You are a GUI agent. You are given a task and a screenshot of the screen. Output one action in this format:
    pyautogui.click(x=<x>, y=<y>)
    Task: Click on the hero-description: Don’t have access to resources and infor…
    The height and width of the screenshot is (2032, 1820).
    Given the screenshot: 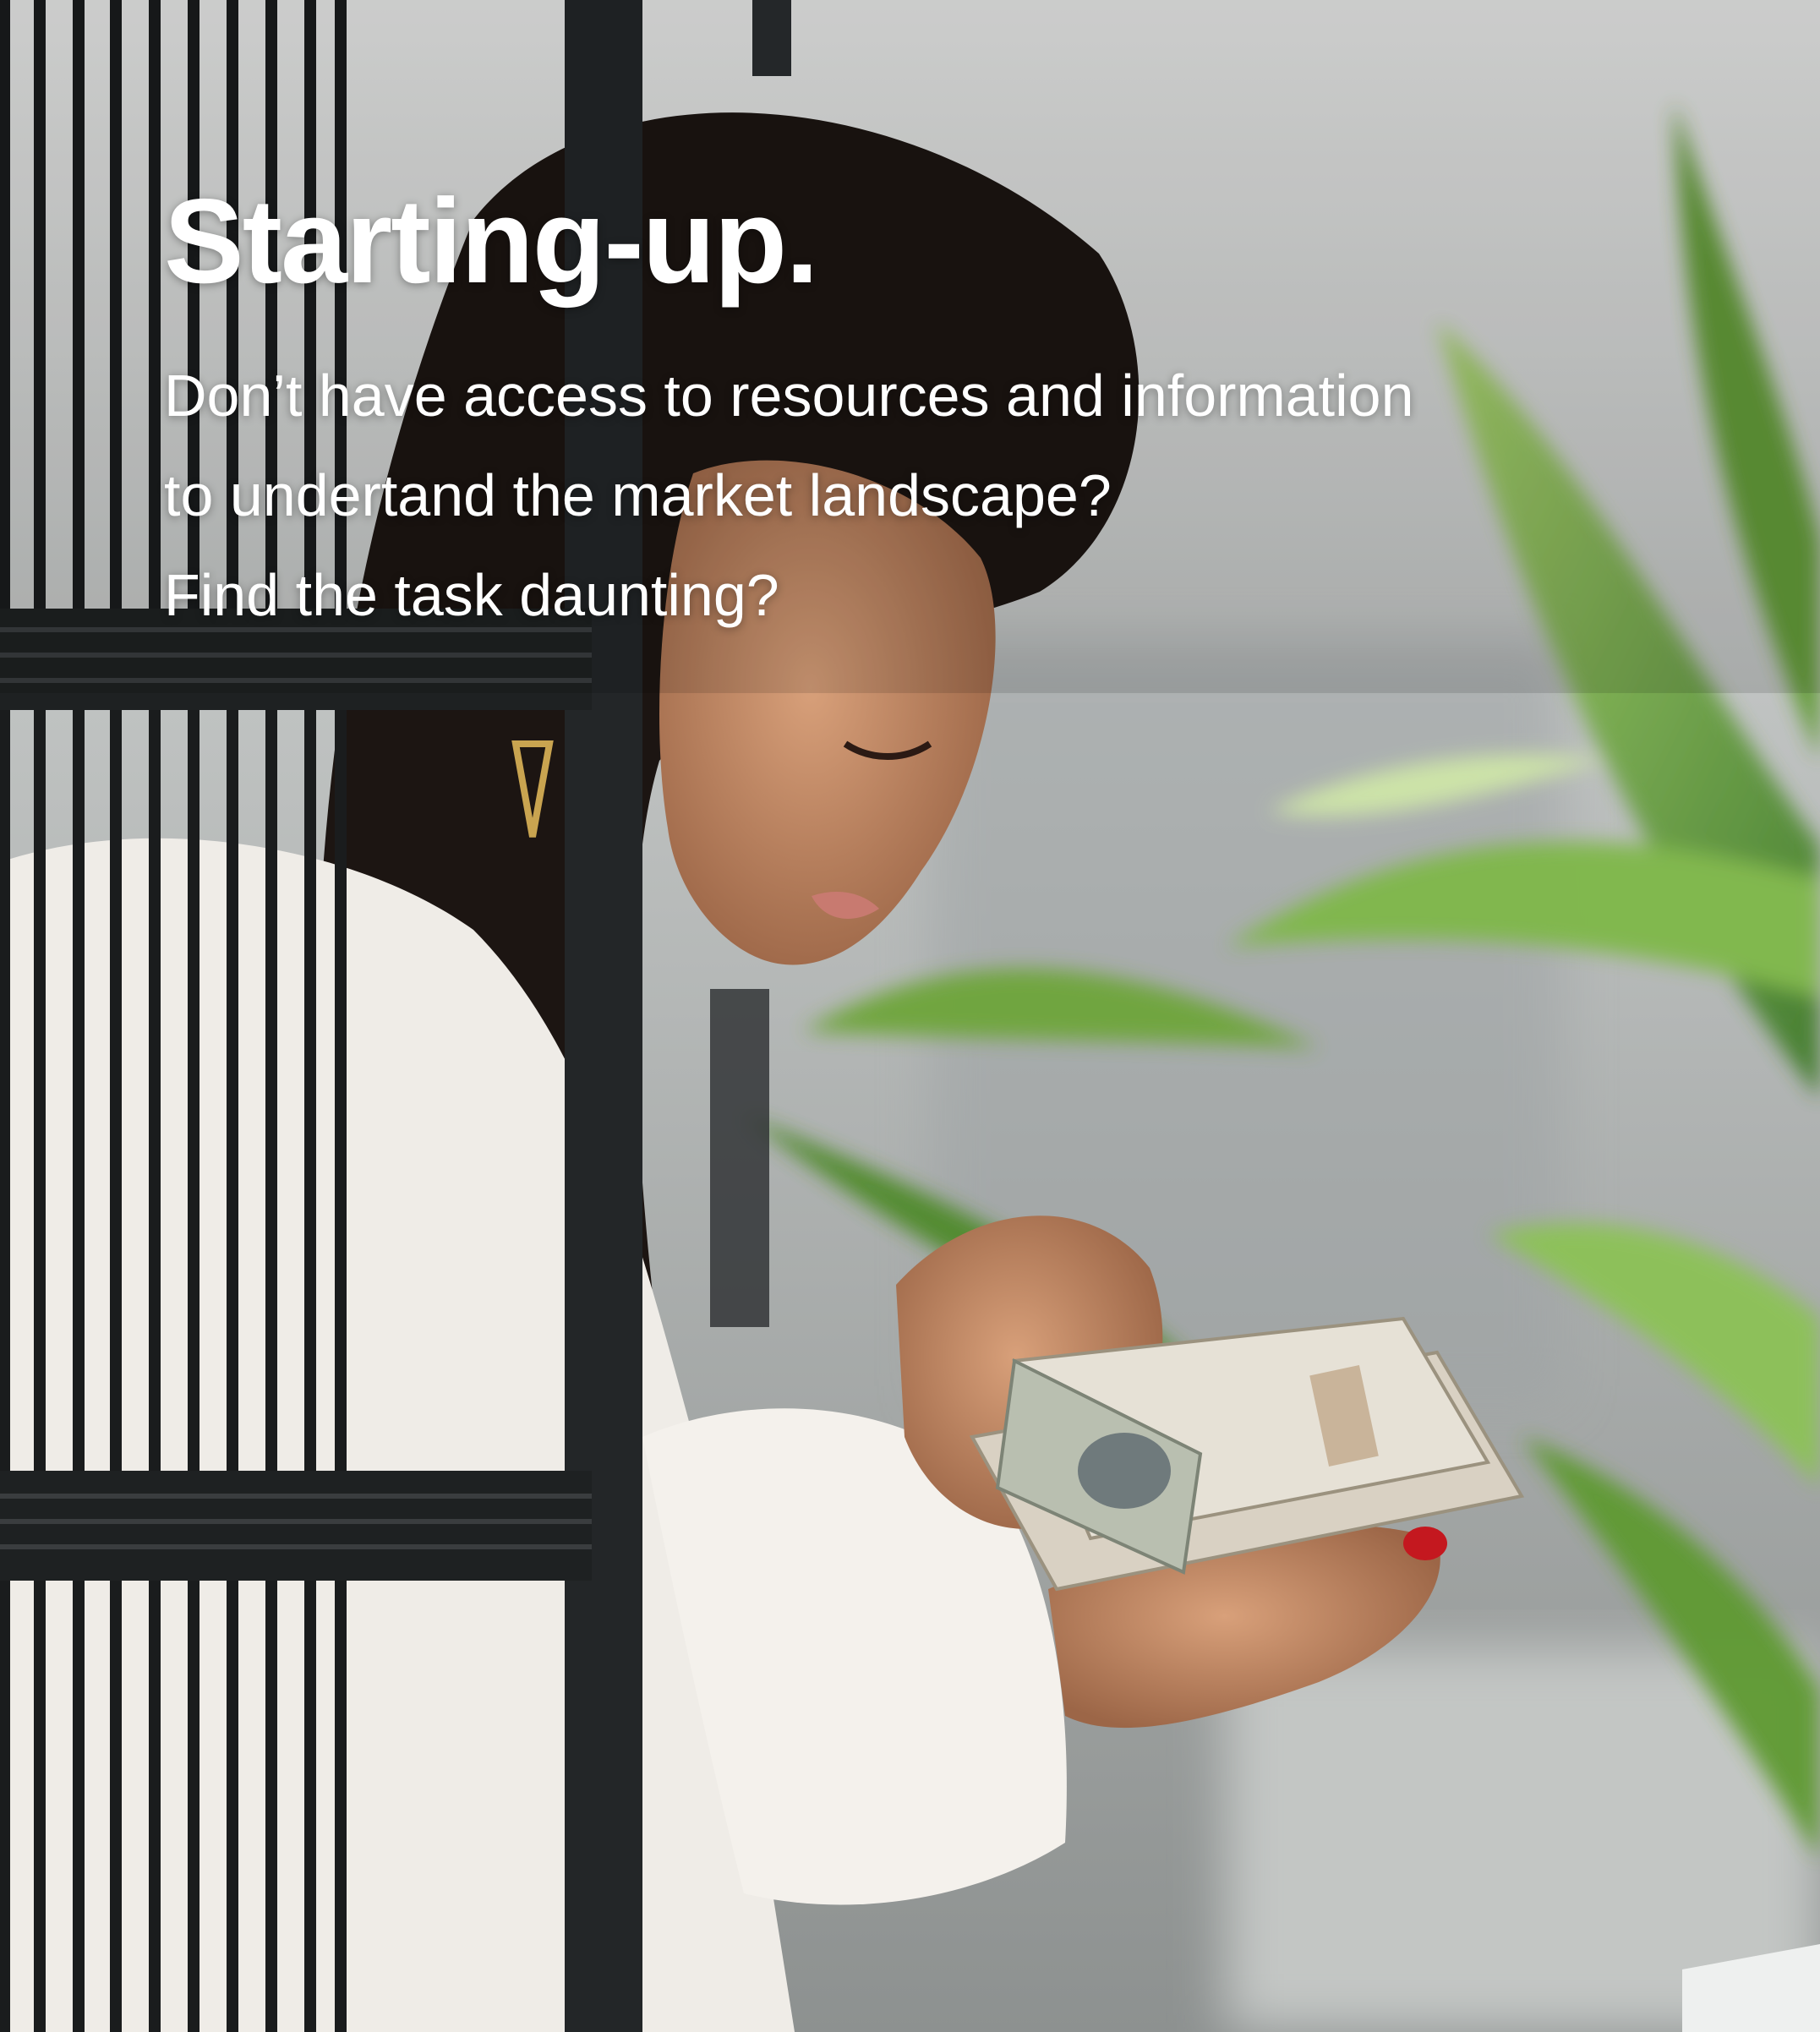 What is the action you would take?
    pyautogui.click(x=958, y=495)
    